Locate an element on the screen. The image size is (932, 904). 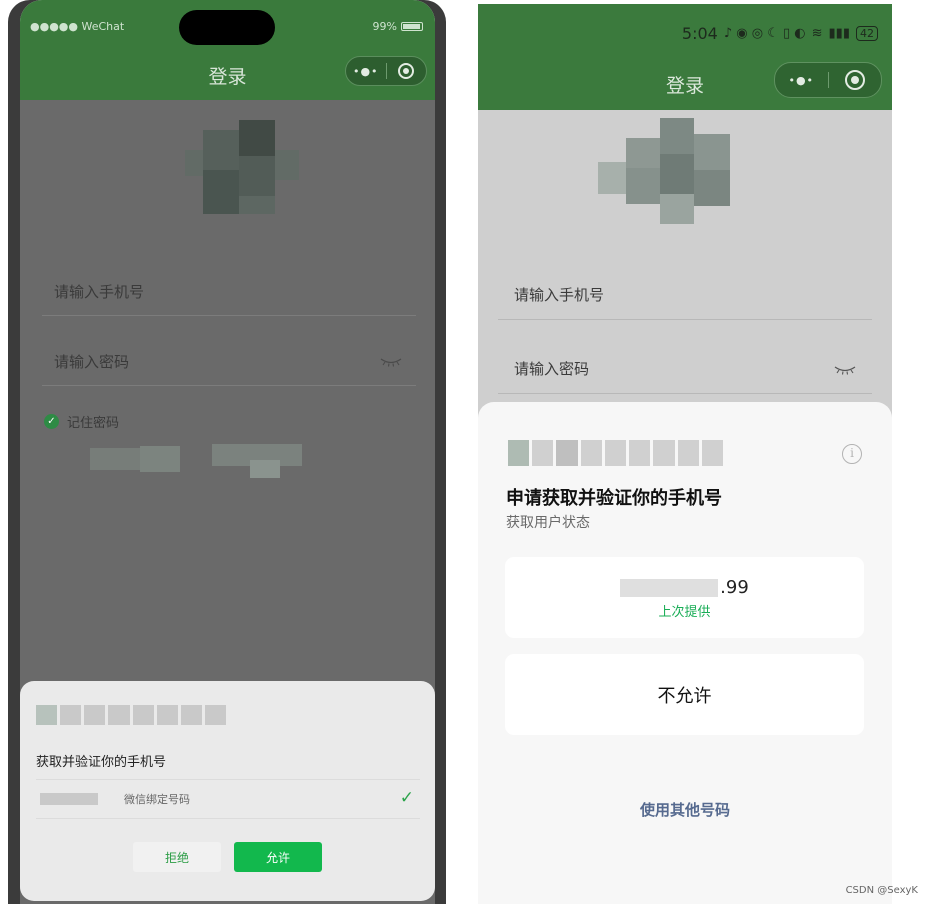
left-nav-bar: ●●●●● WeChat 99% 登录 •●• is located at coordinates (227, 50).